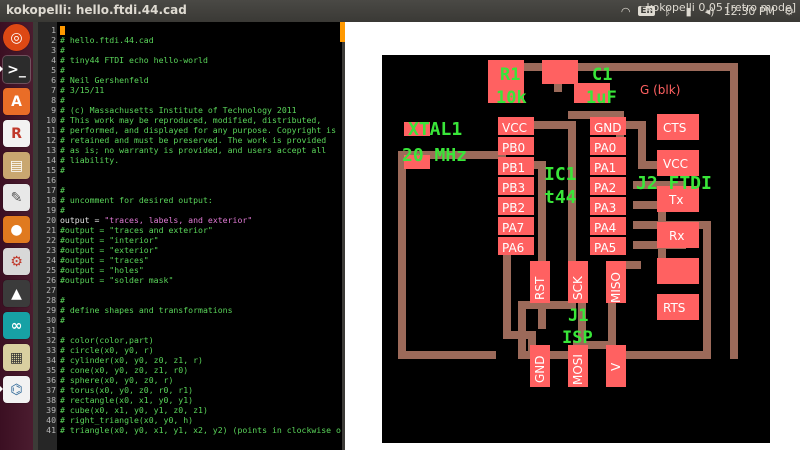  I want to click on label-isp: ISP, so click(577, 338).